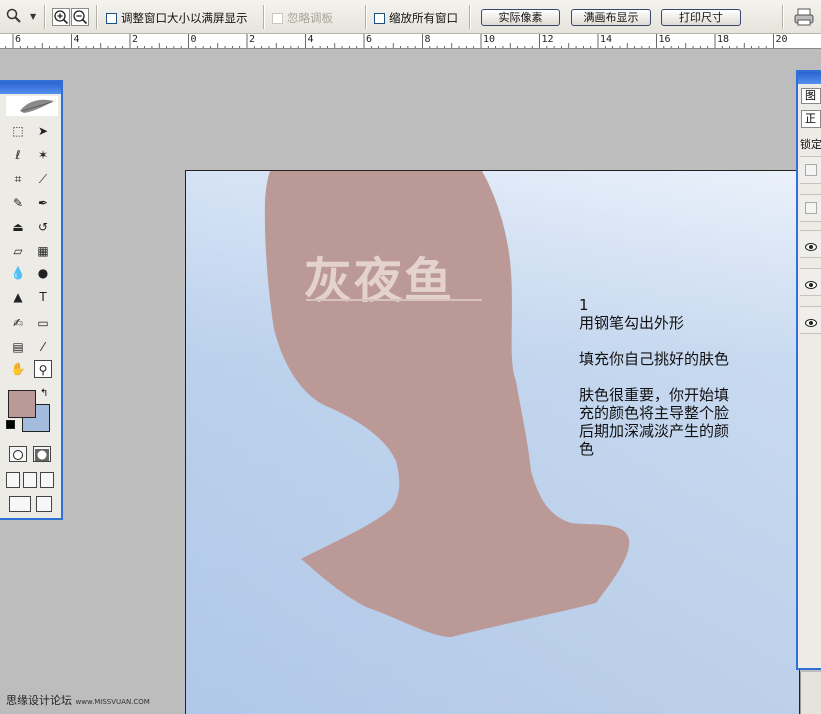 This screenshot has height=714, width=821. Describe the element at coordinates (606, 39) in the screenshot. I see `ruler-label: 14` at that location.